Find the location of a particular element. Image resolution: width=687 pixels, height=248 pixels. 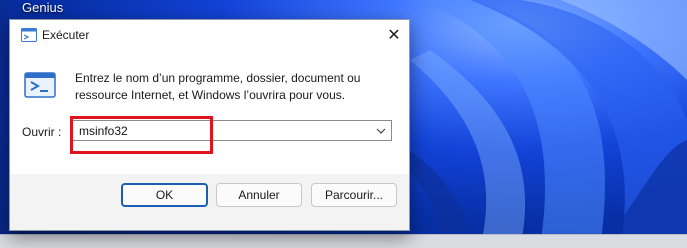

run-program-icon is located at coordinates (40, 85).